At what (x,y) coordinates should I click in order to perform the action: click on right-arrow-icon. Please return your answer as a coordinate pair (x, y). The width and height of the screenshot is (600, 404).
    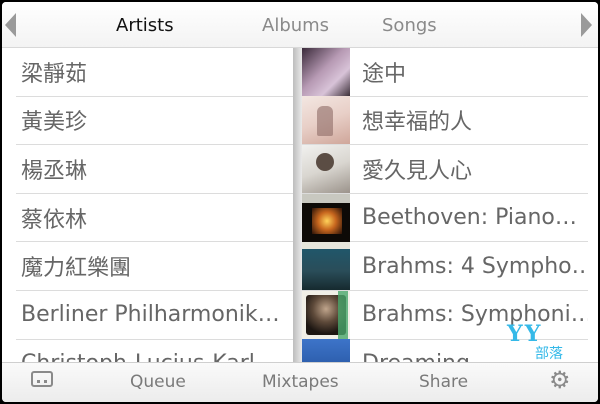
    Looking at the image, I should click on (586, 25).